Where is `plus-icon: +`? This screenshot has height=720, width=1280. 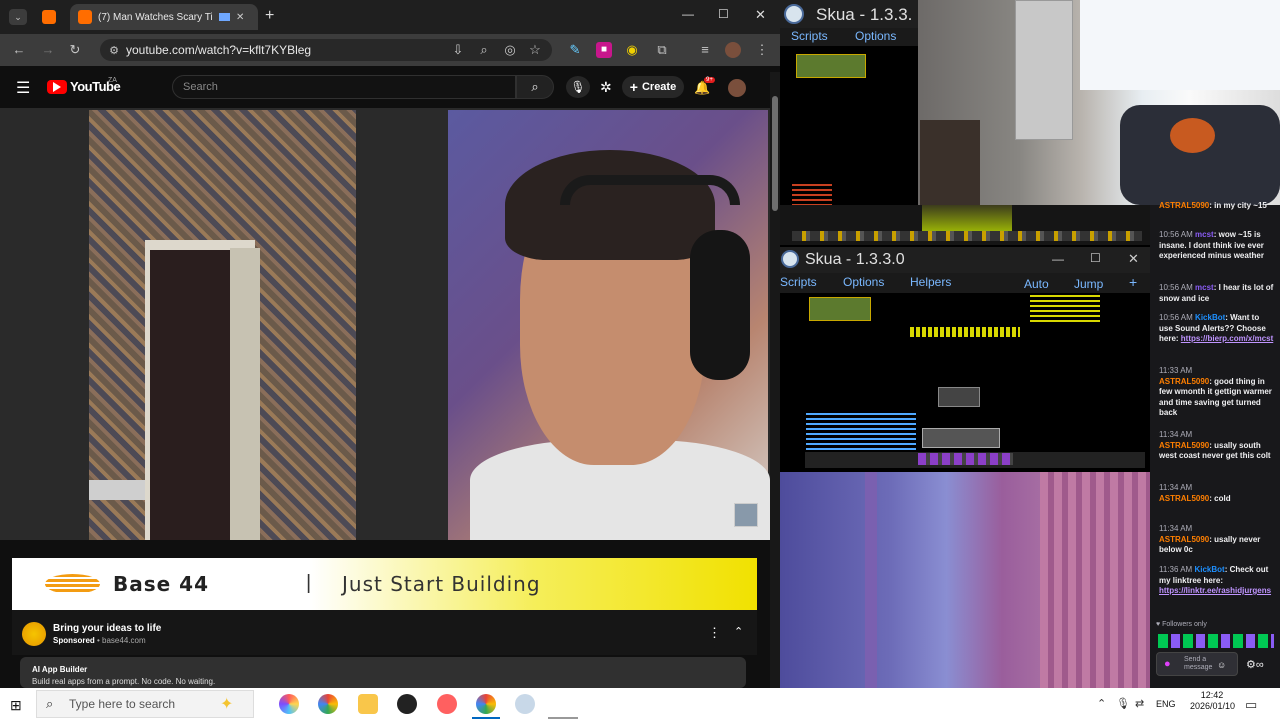 plus-icon: + is located at coordinates (633, 87).